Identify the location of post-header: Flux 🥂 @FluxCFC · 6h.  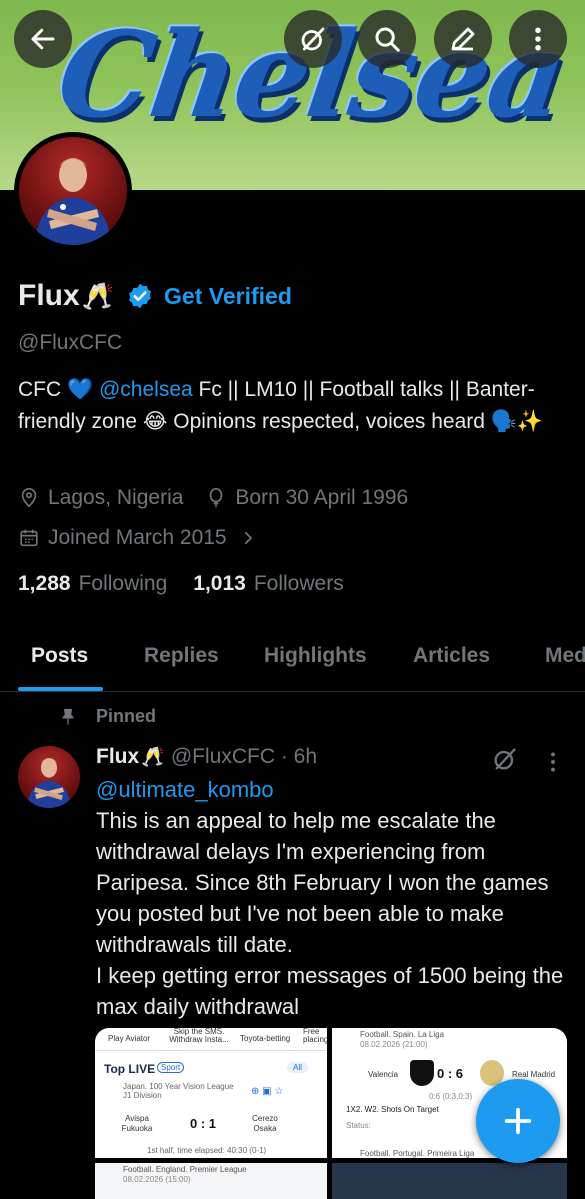
(206, 757).